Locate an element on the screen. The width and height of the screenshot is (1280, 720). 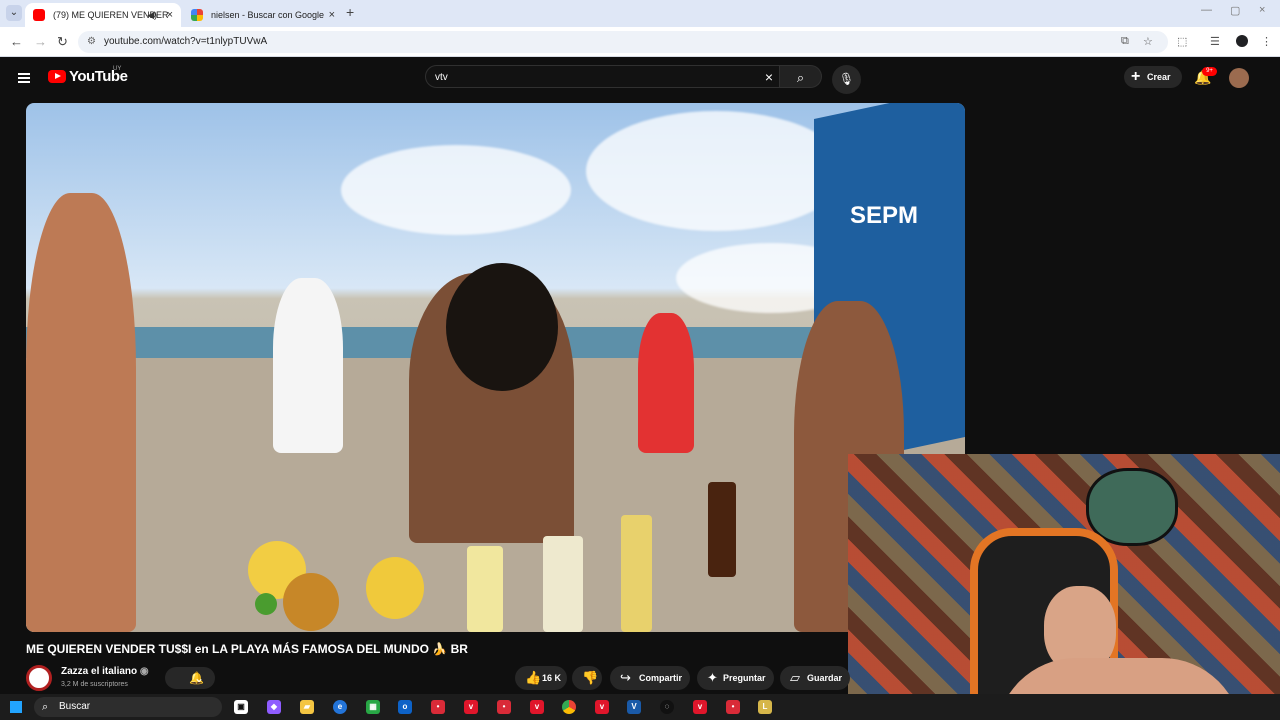
file-explorer-icon: ▰ is located at coordinates (307, 707).